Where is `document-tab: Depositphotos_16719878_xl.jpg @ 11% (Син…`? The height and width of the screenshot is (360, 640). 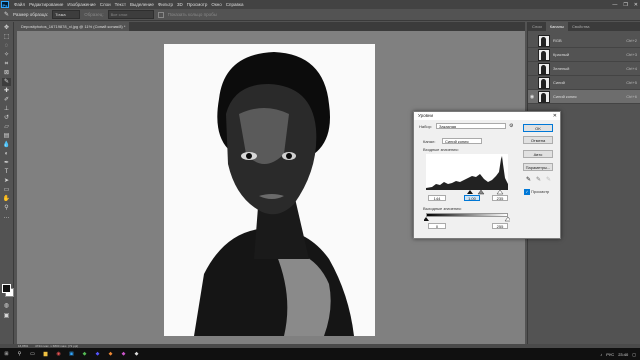 document-tab: Depositphotos_16719878_xl.jpg @ 11% (Син… is located at coordinates (73, 26).